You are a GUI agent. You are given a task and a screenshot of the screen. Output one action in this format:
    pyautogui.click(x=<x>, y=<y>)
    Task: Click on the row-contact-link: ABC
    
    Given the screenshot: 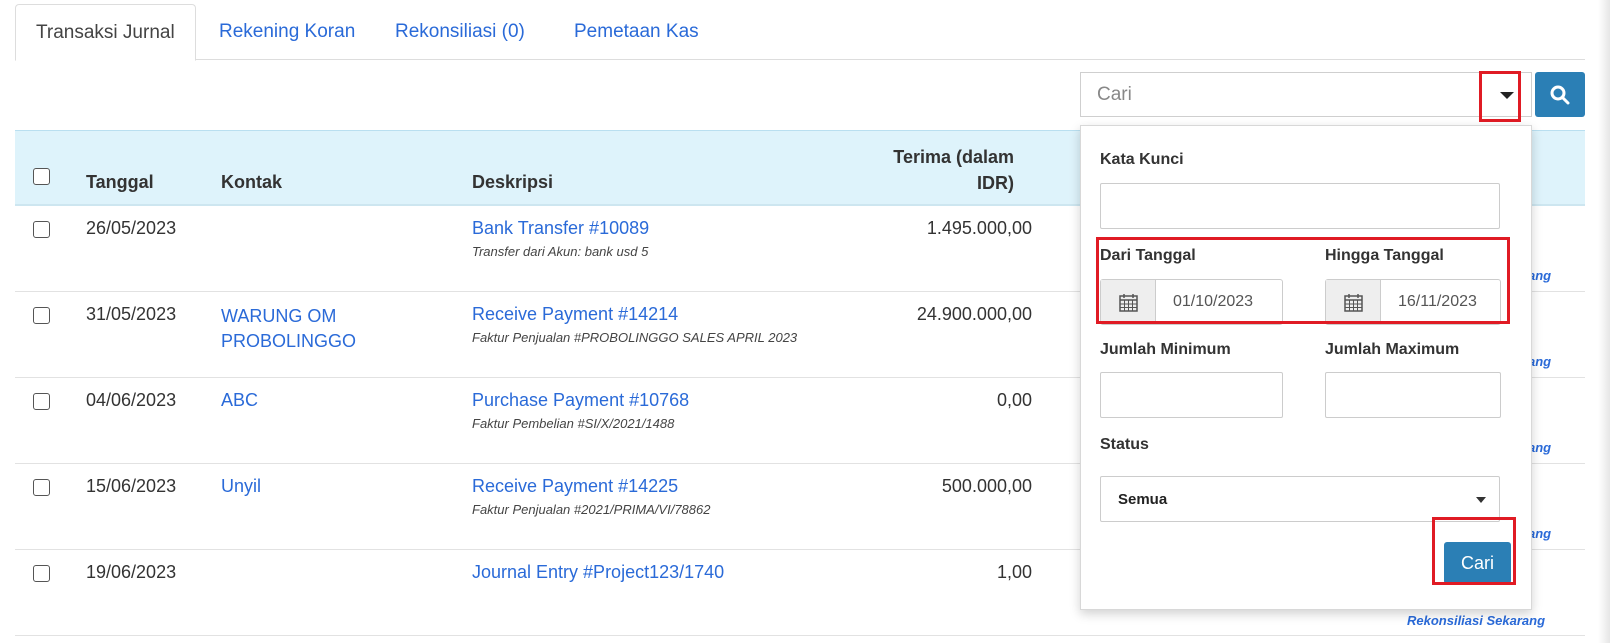 What is the action you would take?
    pyautogui.click(x=239, y=400)
    